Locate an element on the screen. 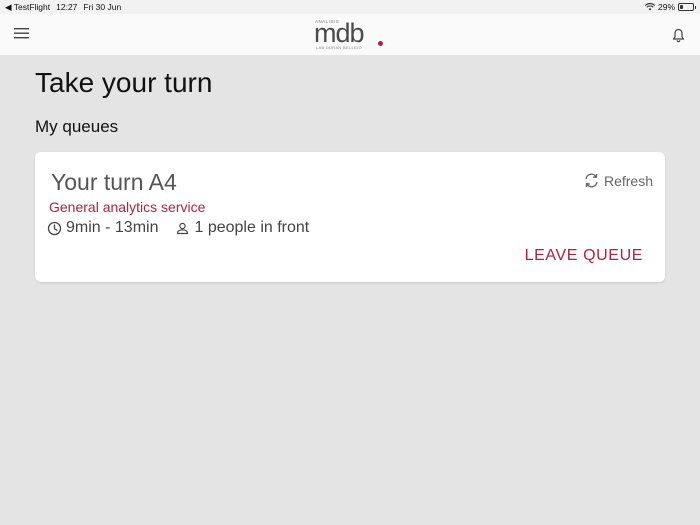  section-title: My queues is located at coordinates (77, 126).